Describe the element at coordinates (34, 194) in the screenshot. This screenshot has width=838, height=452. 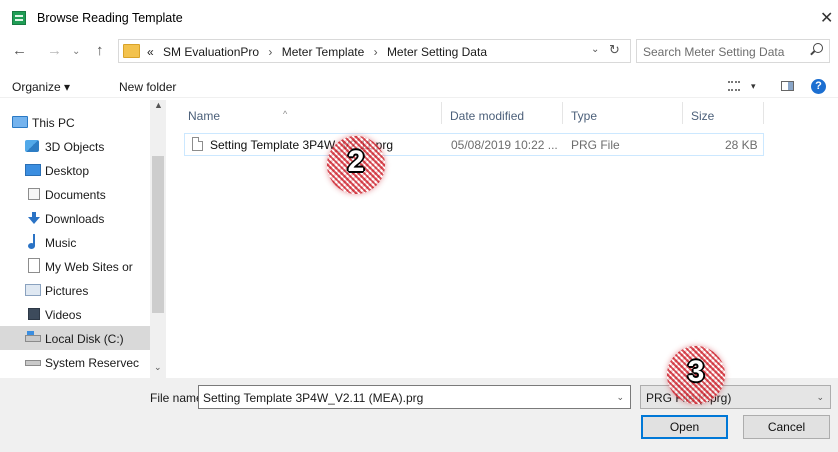
I see `documents-icon` at that location.